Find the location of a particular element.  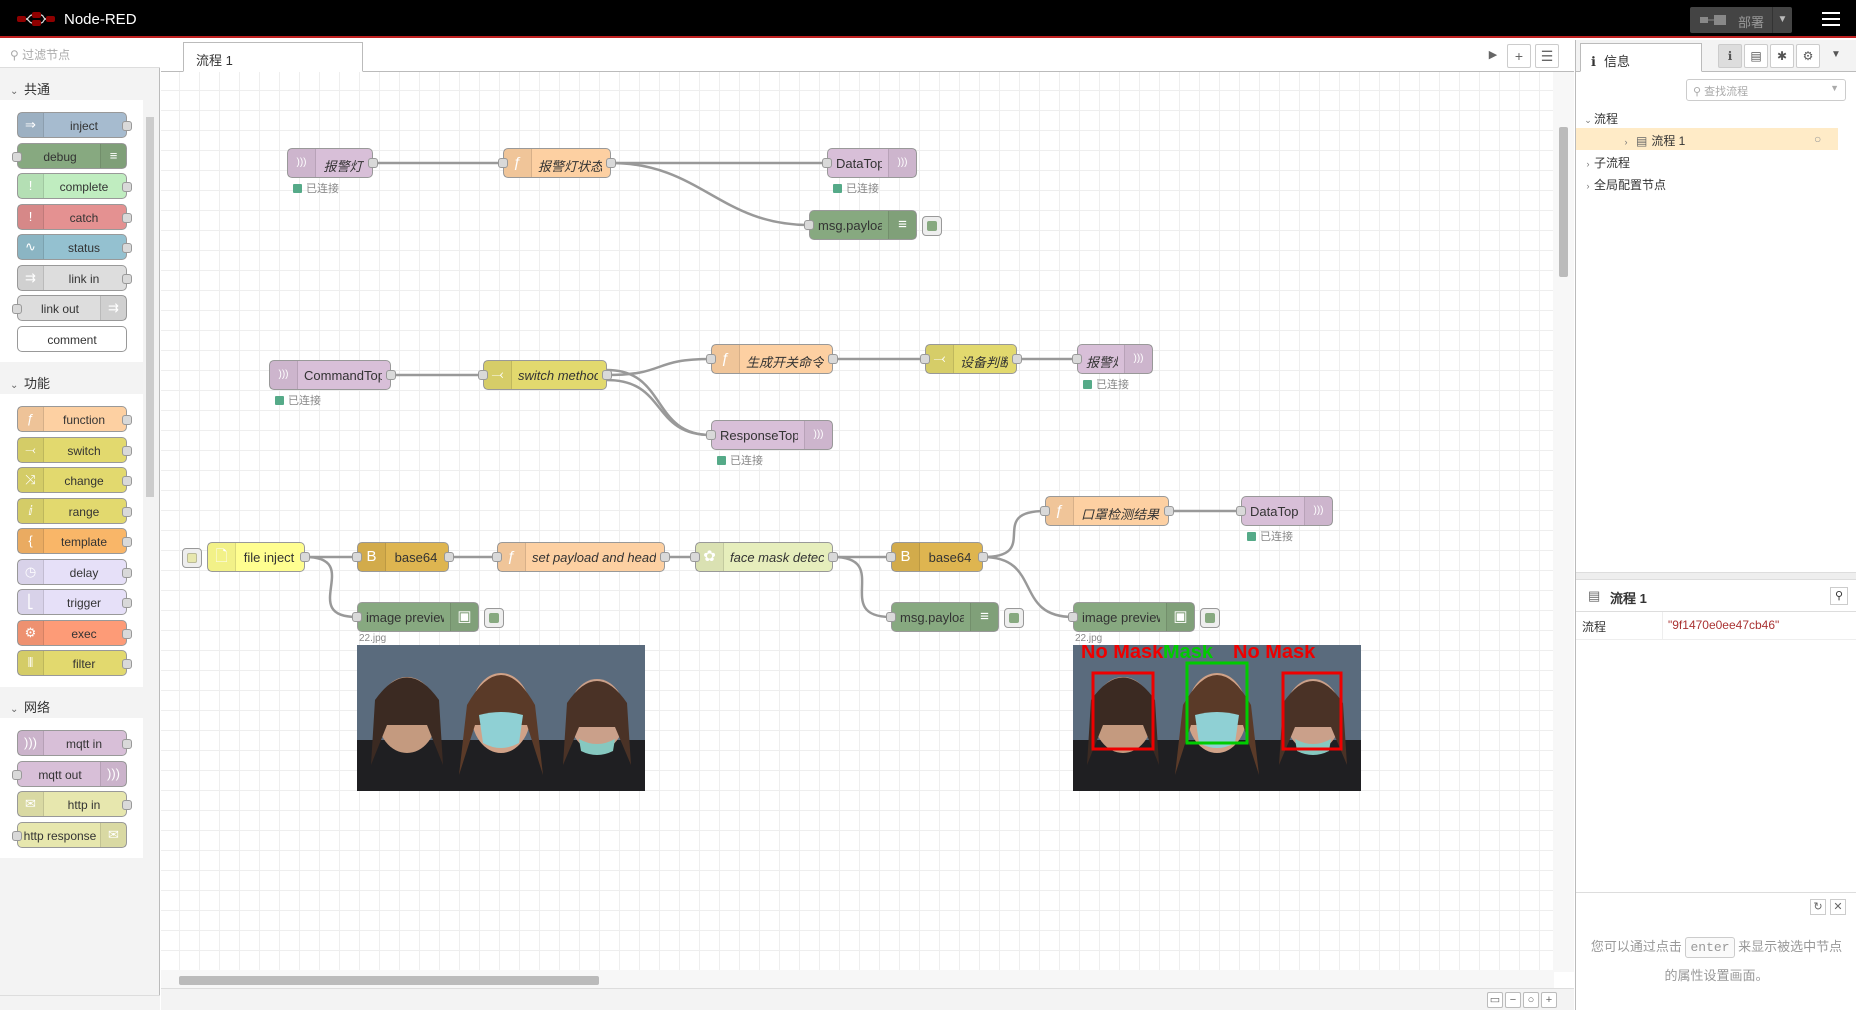

navigator-icon: ▭ is located at coordinates (1495, 1000).